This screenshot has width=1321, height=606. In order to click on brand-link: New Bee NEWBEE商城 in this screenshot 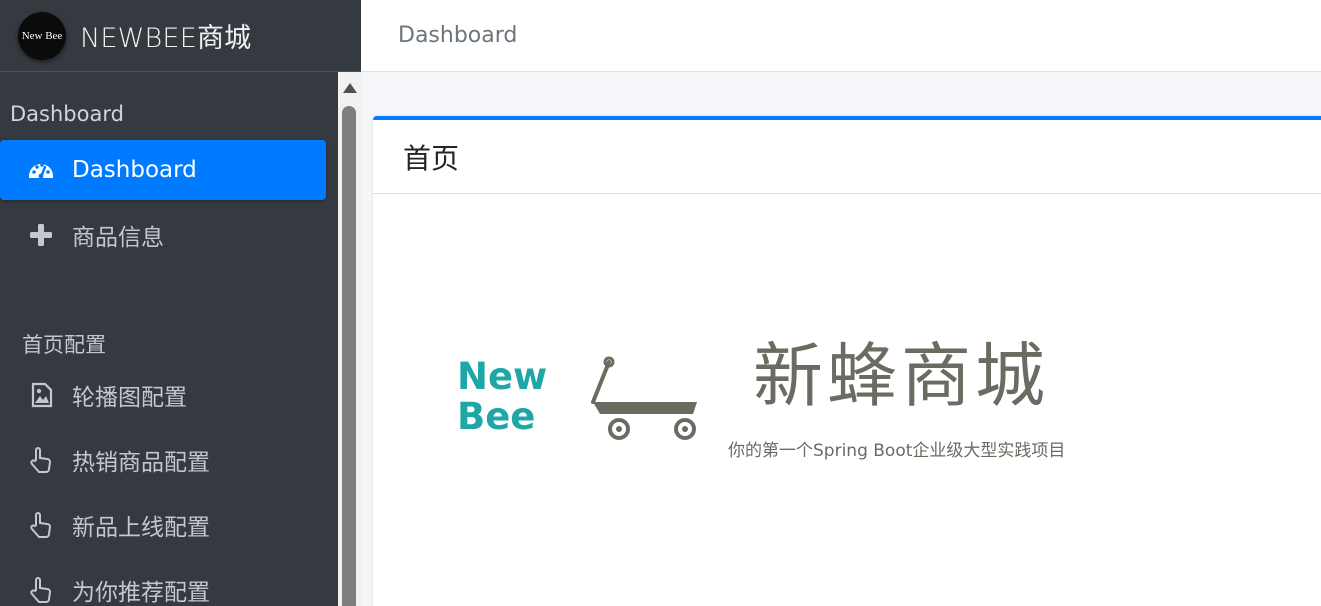, I will do `click(180, 36)`.